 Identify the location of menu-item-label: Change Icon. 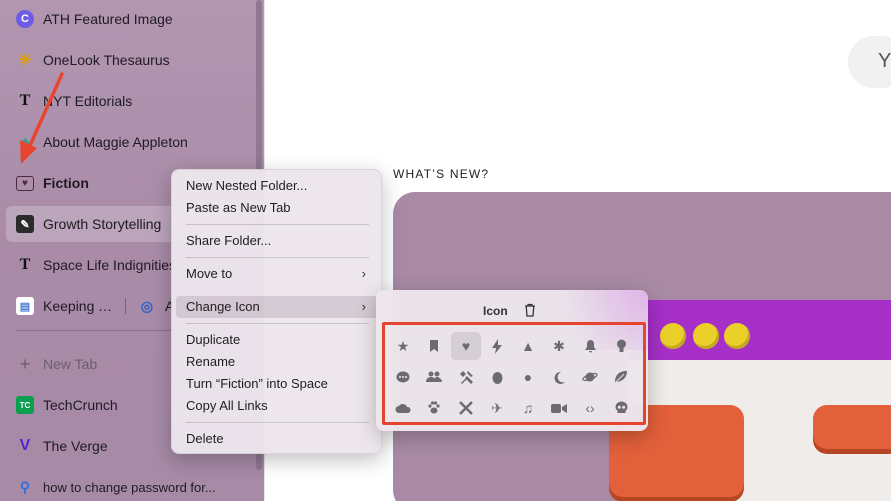
(223, 306).